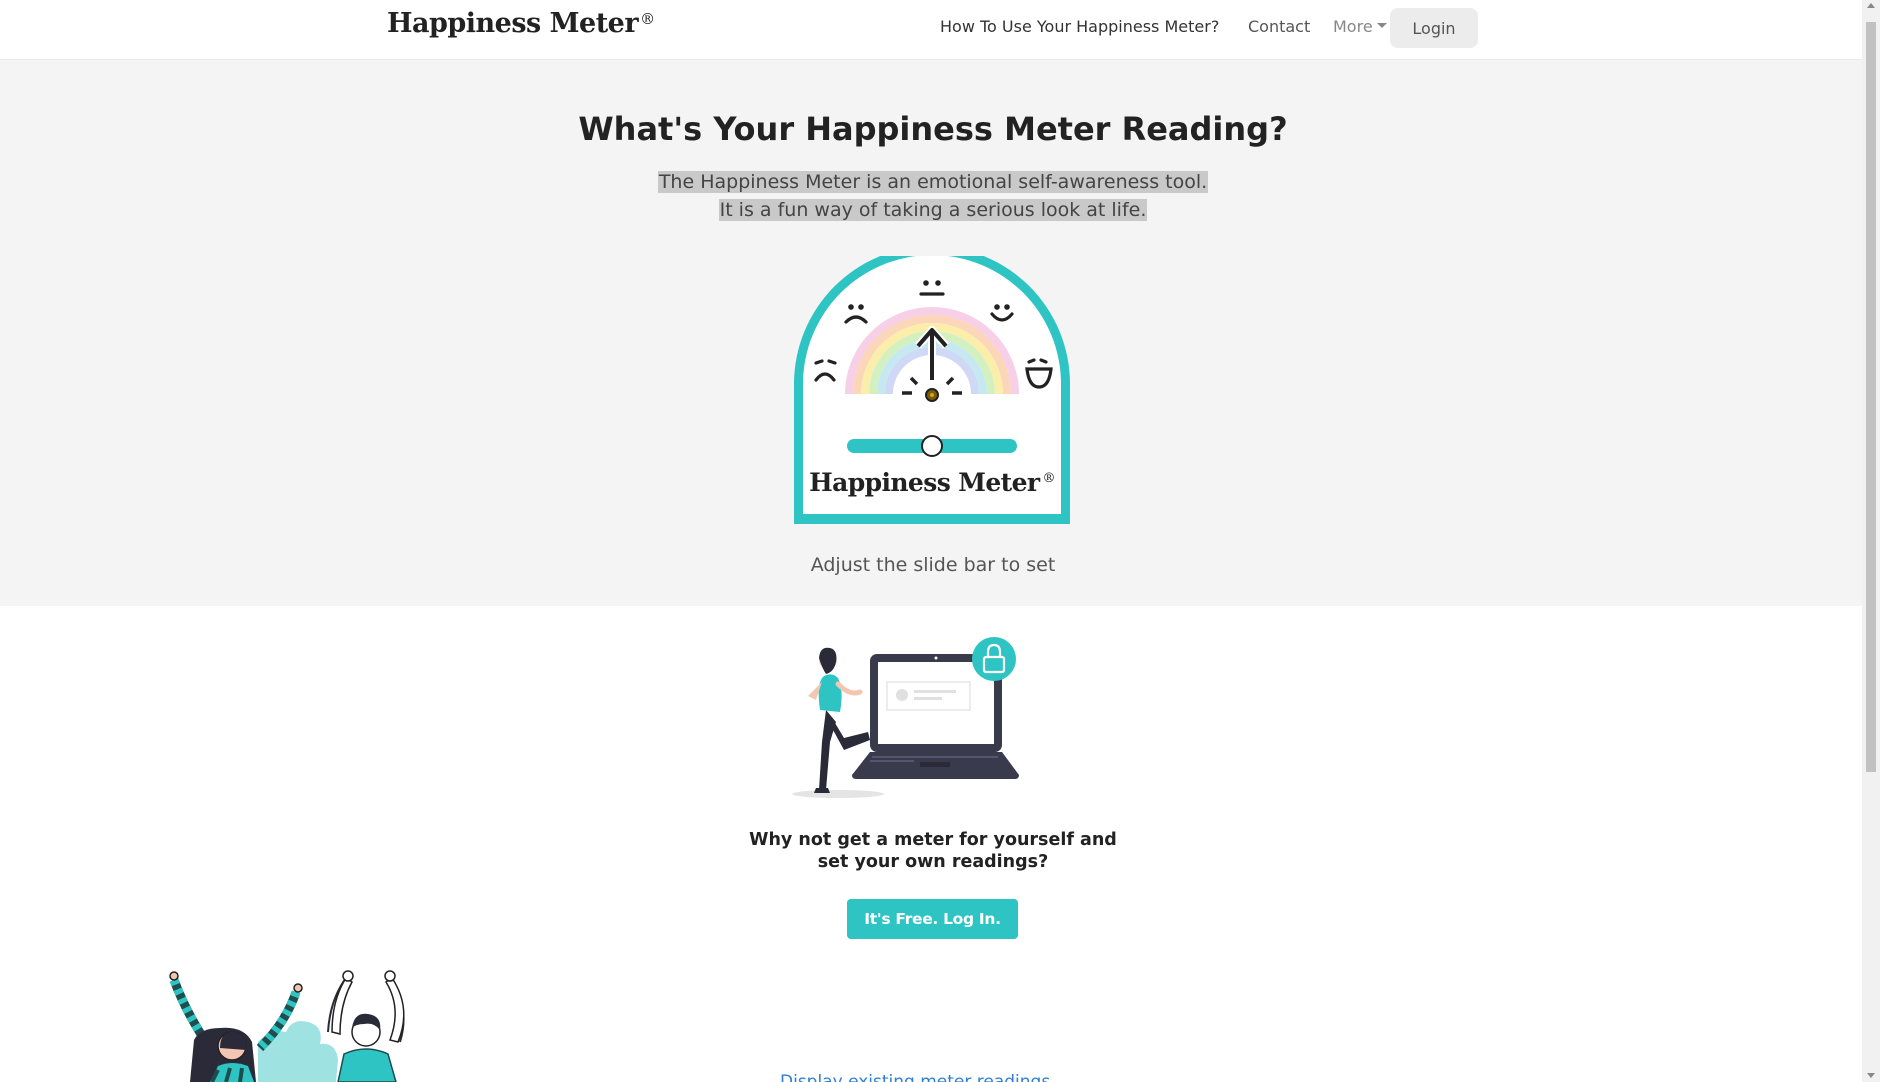 The image size is (1880, 1082). Describe the element at coordinates (933, 129) in the screenshot. I see `page-title: What's Your Happiness Meter Reading?` at that location.